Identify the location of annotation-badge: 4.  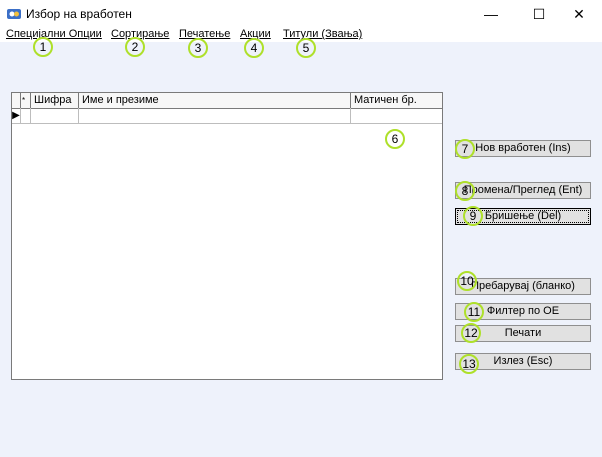
(254, 48).